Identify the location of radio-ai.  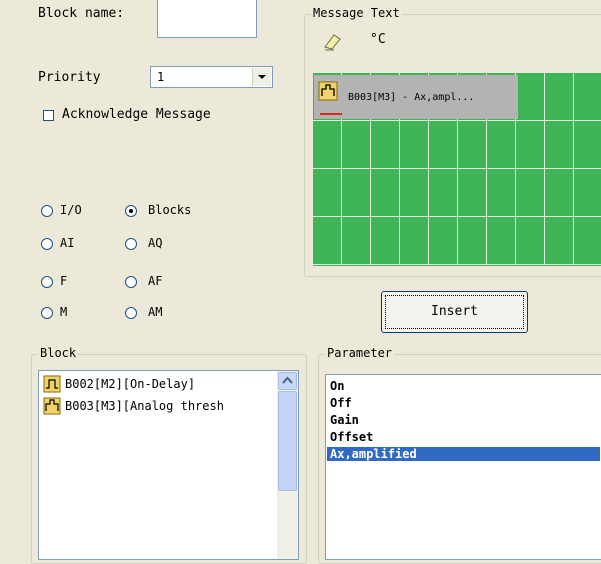
(47, 244).